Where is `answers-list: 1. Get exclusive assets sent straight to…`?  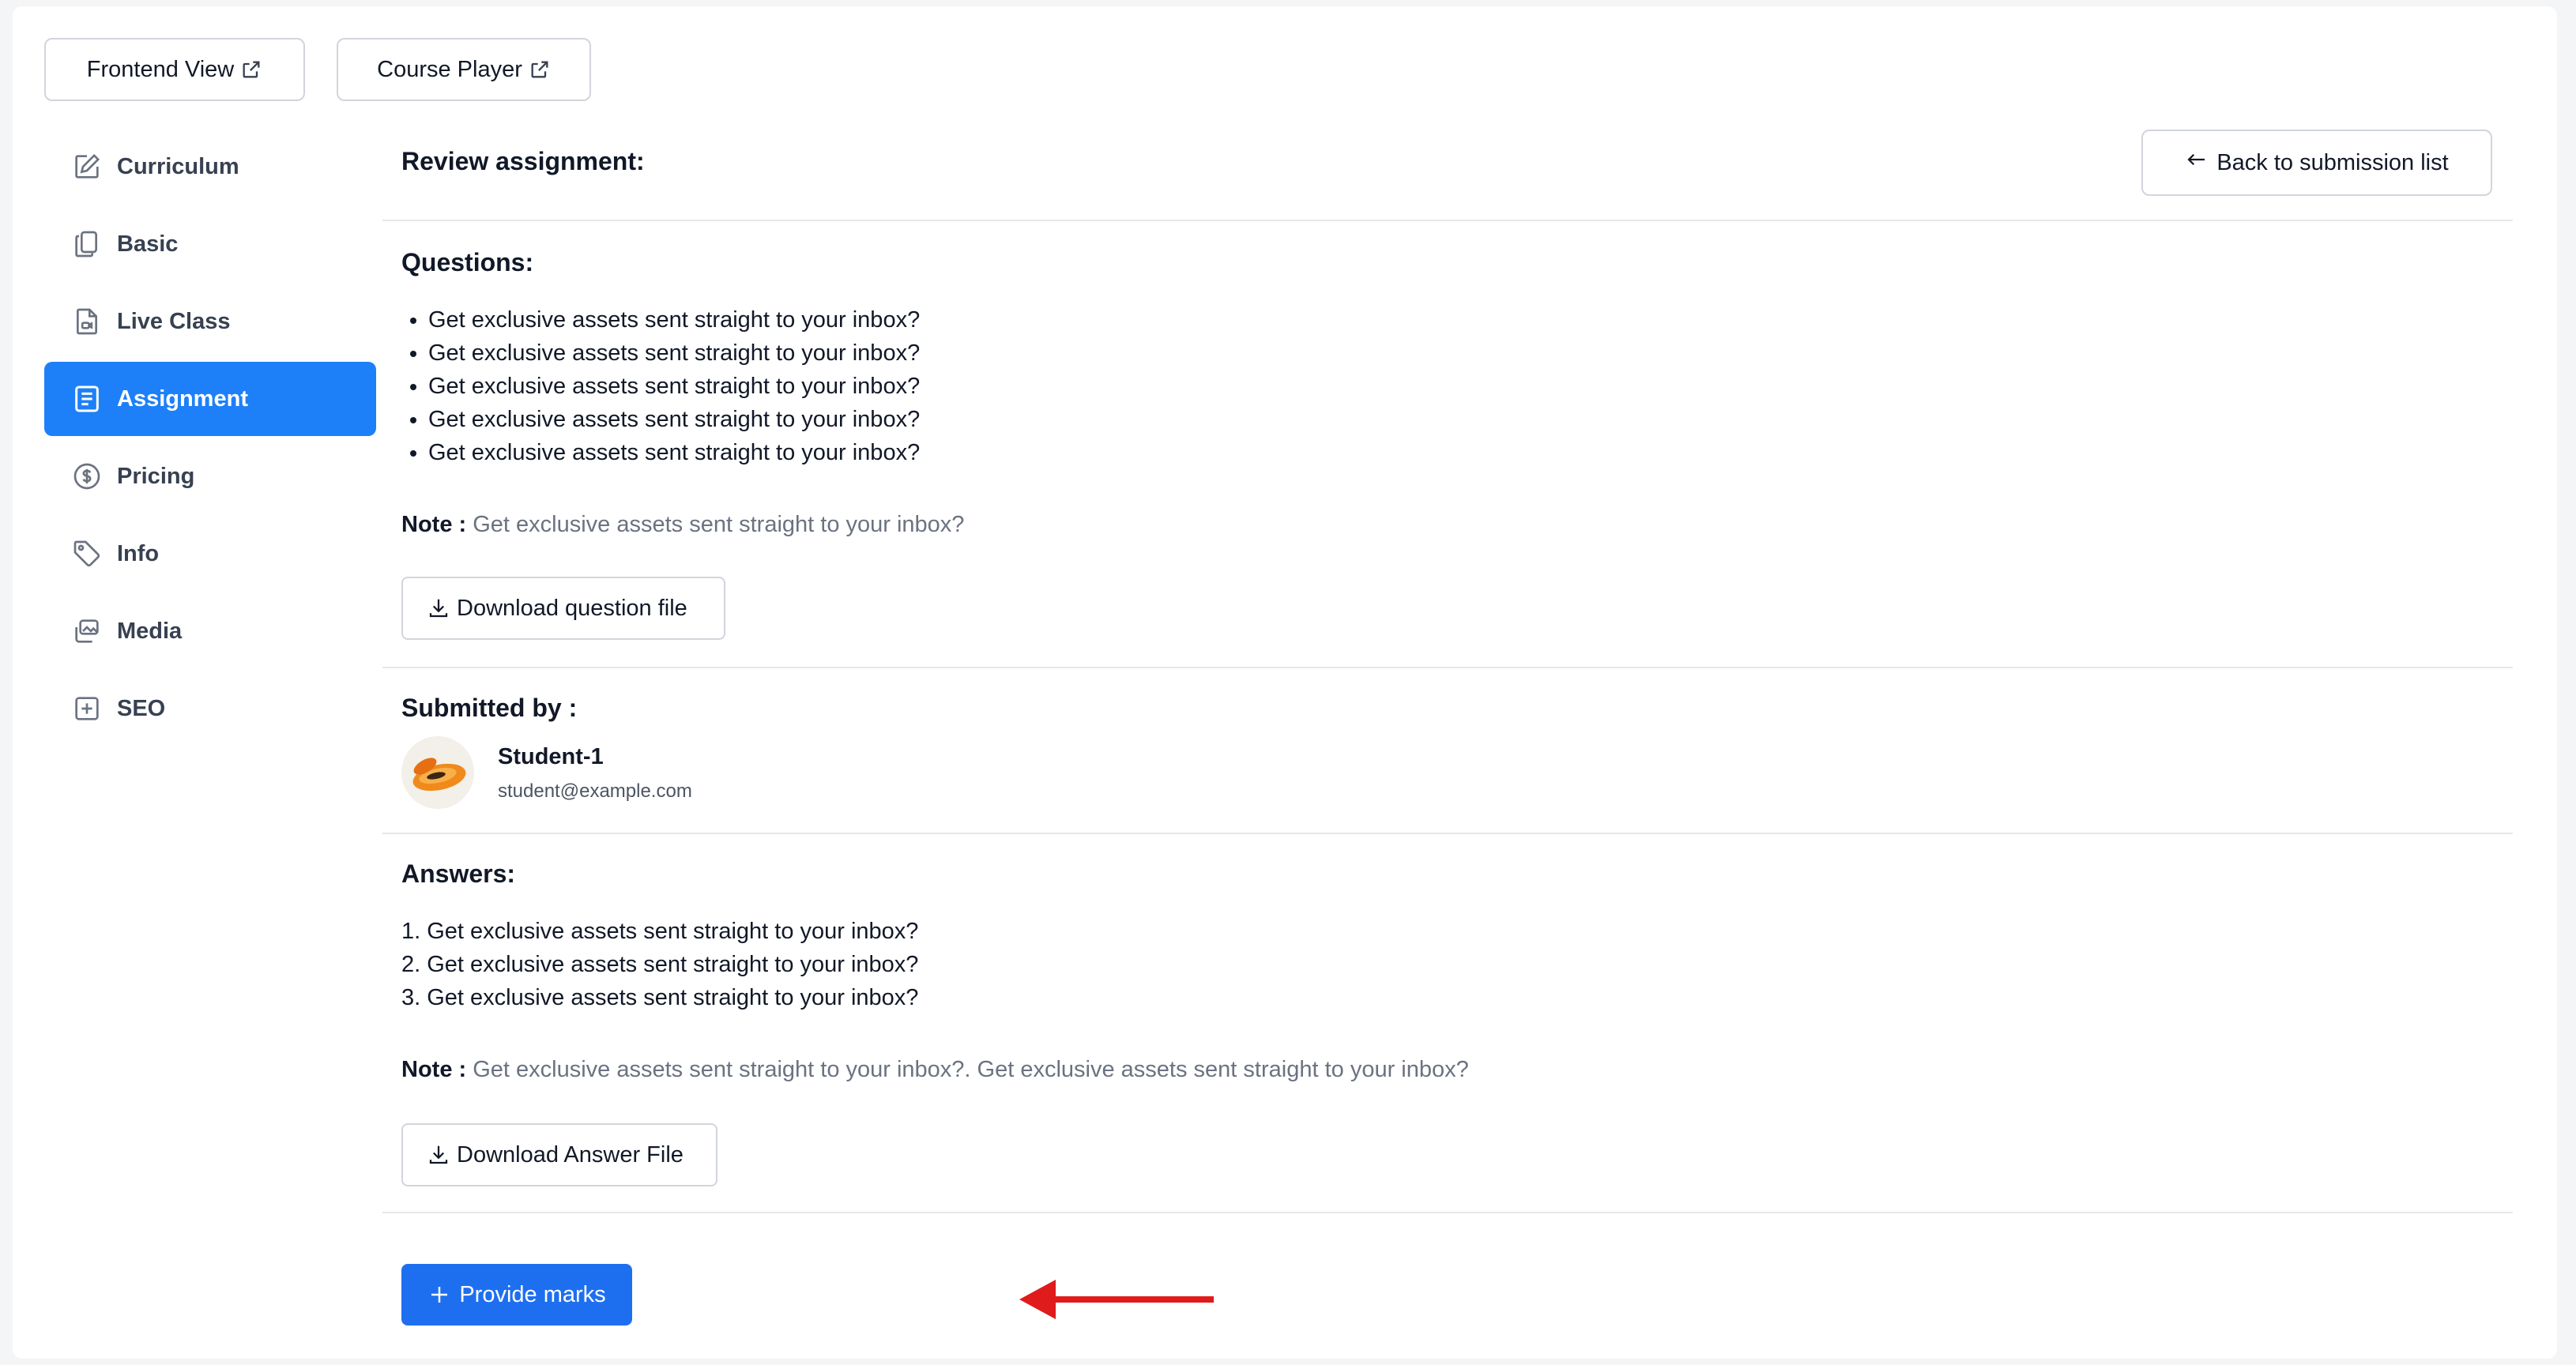 answers-list: 1. Get exclusive assets sent straight to… is located at coordinates (659, 964).